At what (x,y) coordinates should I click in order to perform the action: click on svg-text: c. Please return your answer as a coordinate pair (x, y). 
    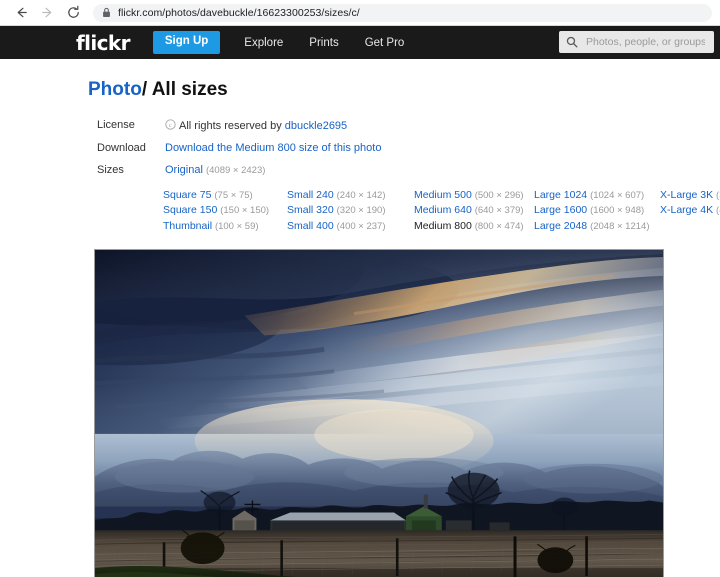
    Looking at the image, I should click on (170, 125).